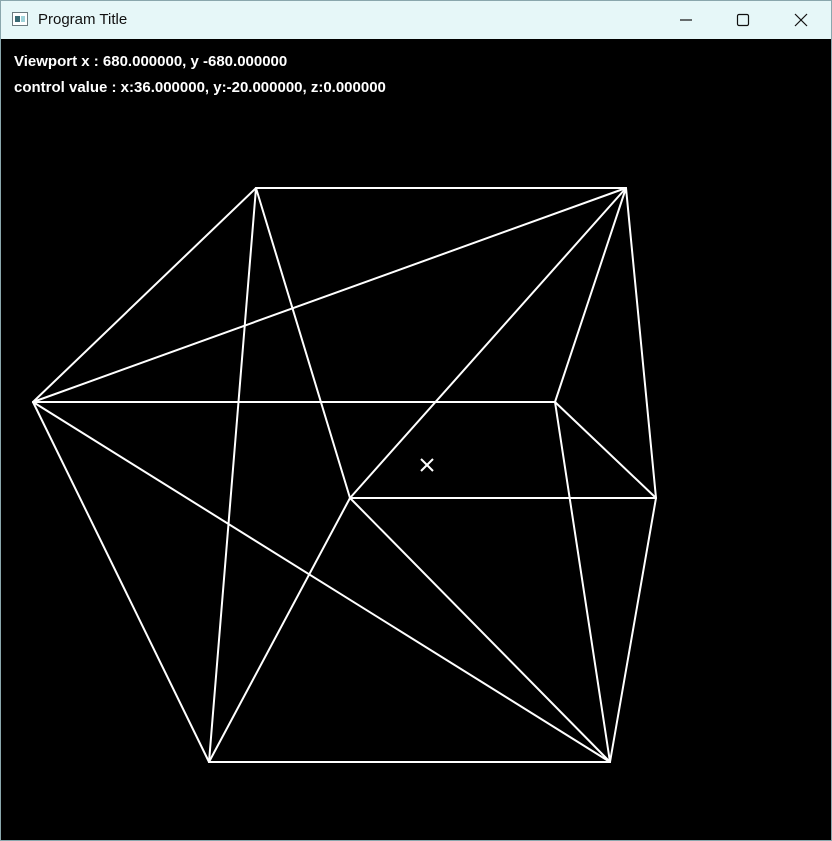 The image size is (832, 841). What do you see at coordinates (83, 19) in the screenshot?
I see `window-title: Program Title` at bounding box center [83, 19].